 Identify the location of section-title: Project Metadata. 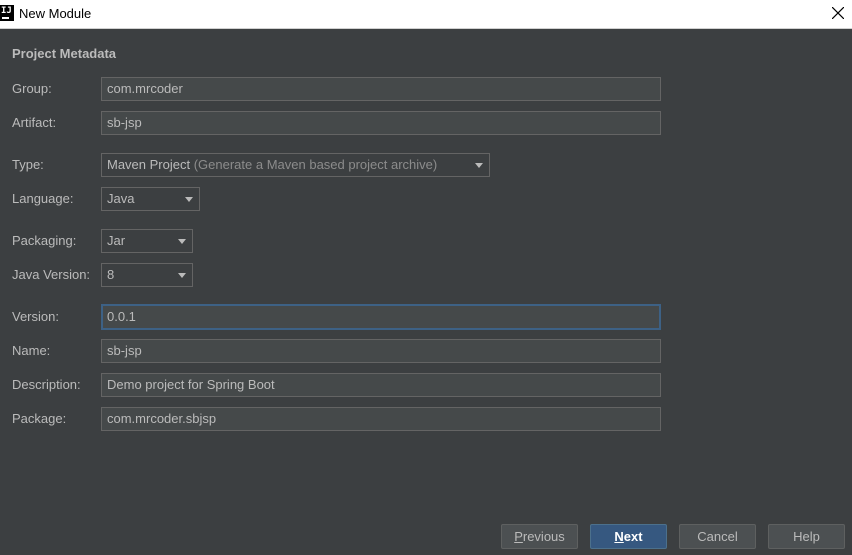
(64, 53).